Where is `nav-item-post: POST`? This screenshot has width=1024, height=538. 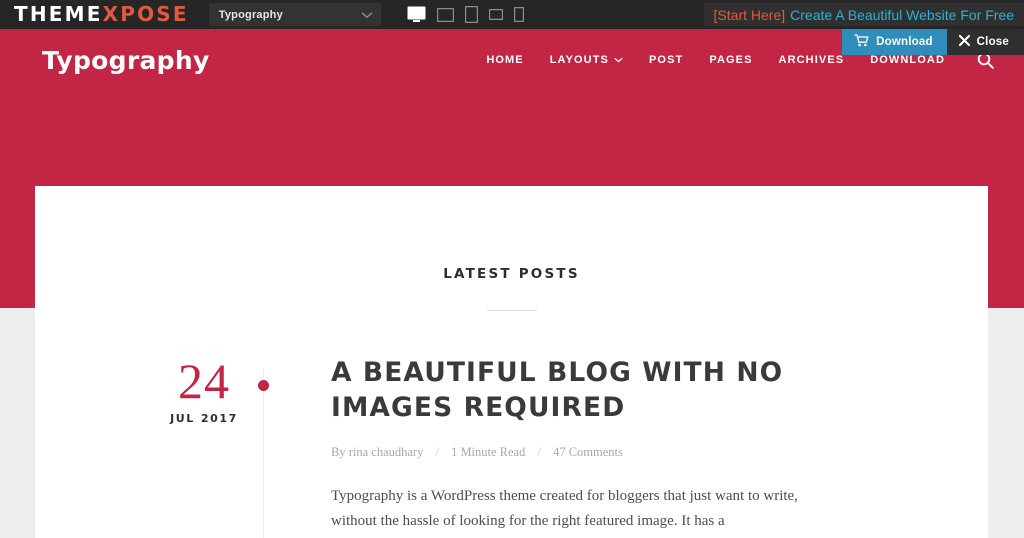
nav-item-post: POST is located at coordinates (666, 60).